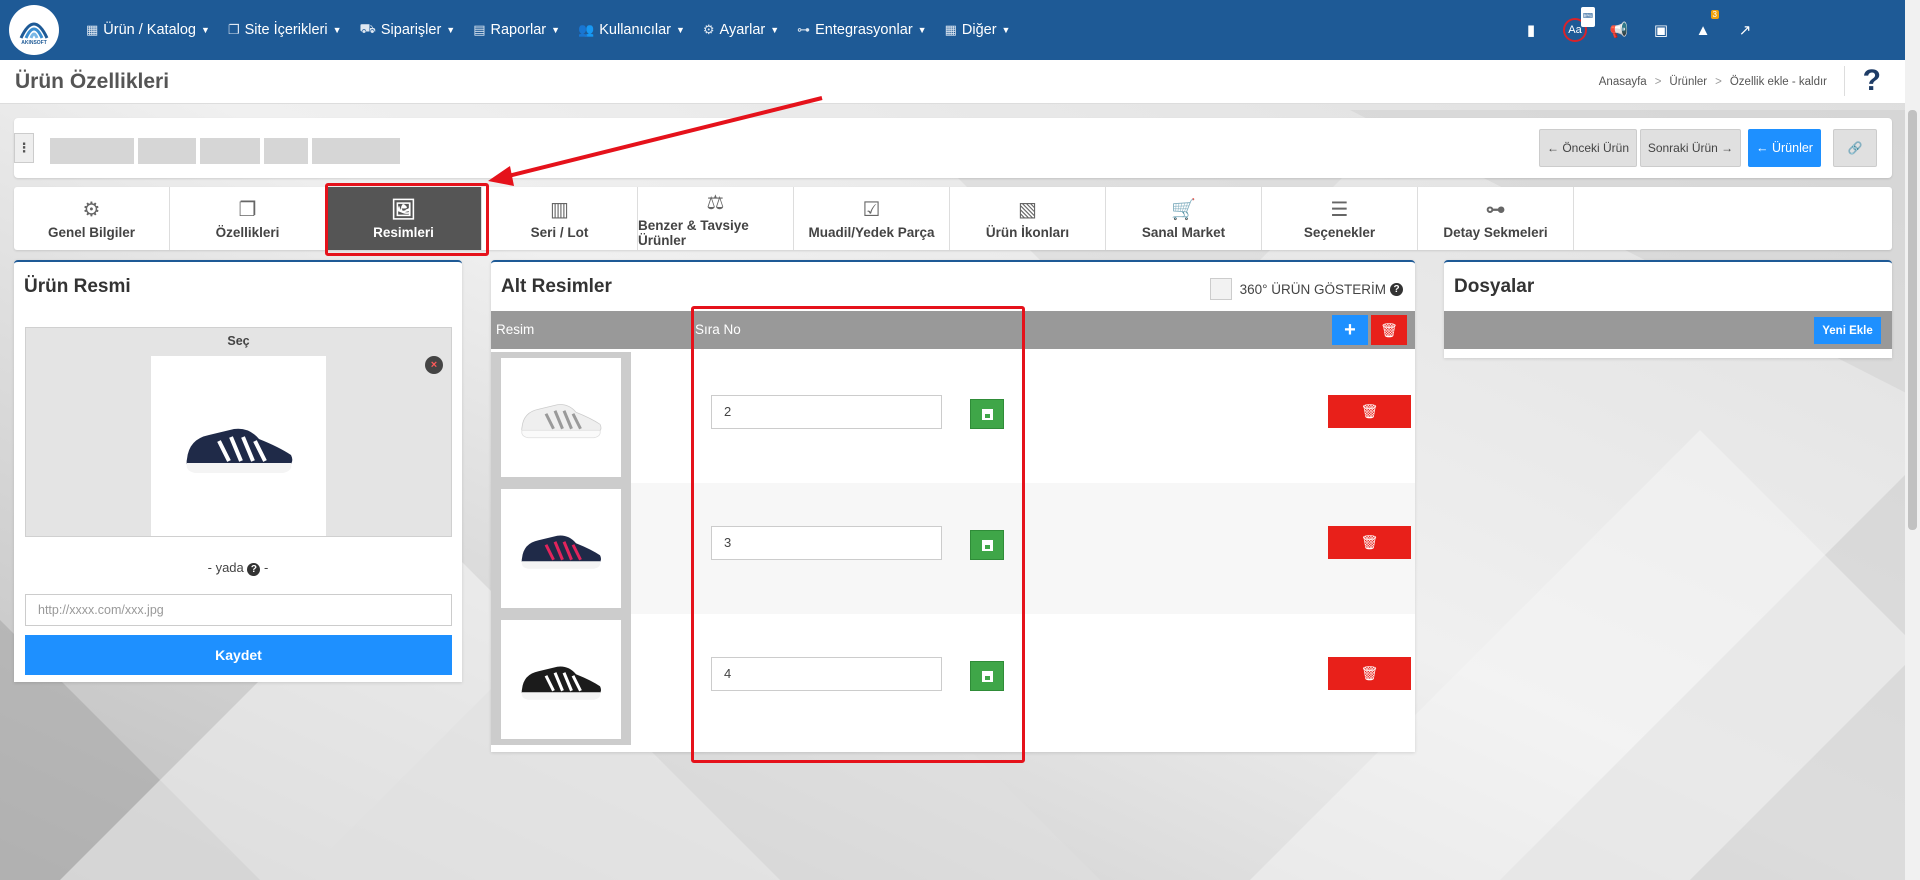 The height and width of the screenshot is (880, 1920). I want to click on top-right-icons: ▮ Aa ⌨ 📢 ▣ ▲ 3 ↗, so click(1627, 30).